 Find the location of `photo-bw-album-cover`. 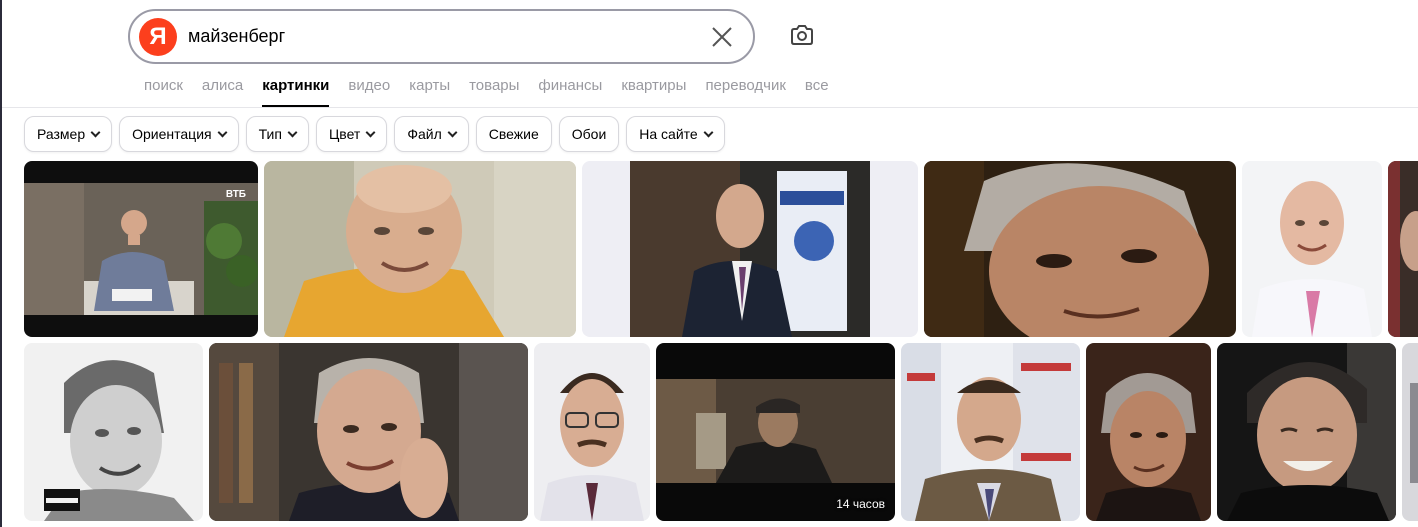

photo-bw-album-cover is located at coordinates (113, 432).